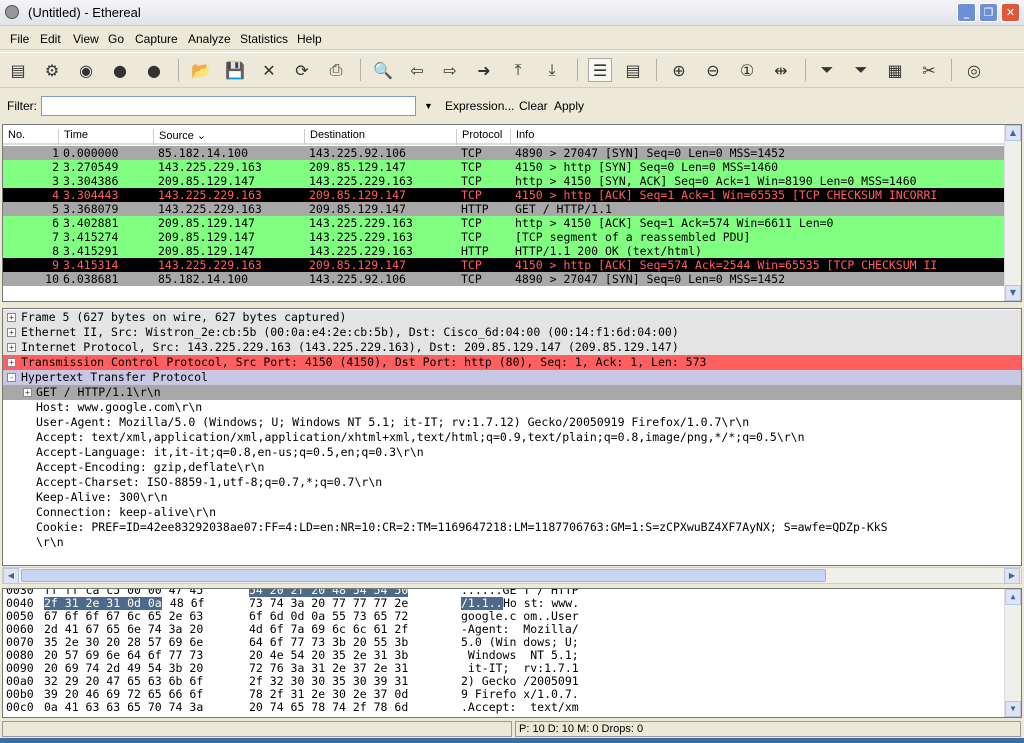 This screenshot has width=1024, height=743. Describe the element at coordinates (479, 137) in the screenshot. I see `column-protocol: Protocol` at that location.